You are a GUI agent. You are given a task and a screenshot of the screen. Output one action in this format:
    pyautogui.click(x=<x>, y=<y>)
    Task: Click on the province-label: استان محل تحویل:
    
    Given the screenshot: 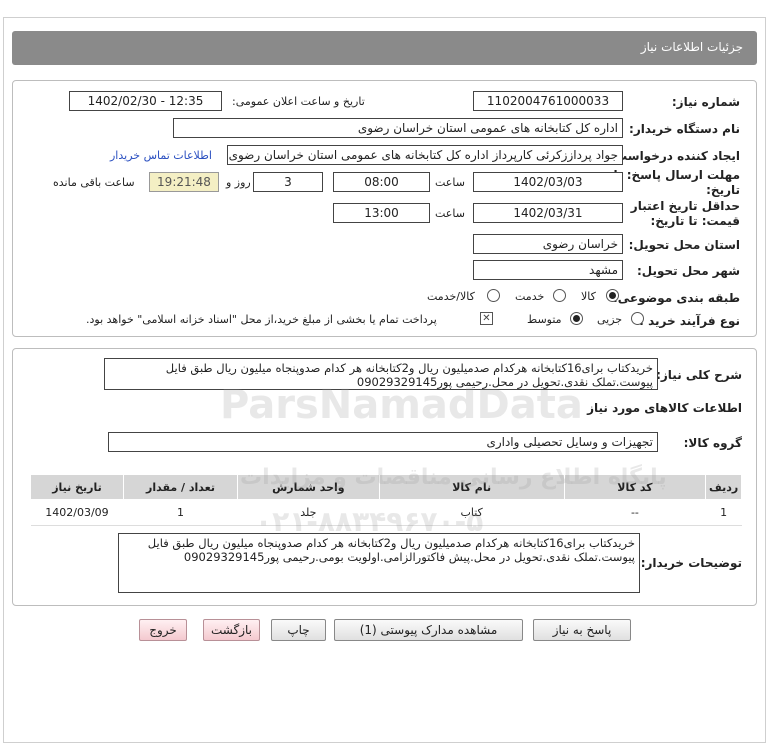 What is the action you would take?
    pyautogui.click(x=684, y=245)
    